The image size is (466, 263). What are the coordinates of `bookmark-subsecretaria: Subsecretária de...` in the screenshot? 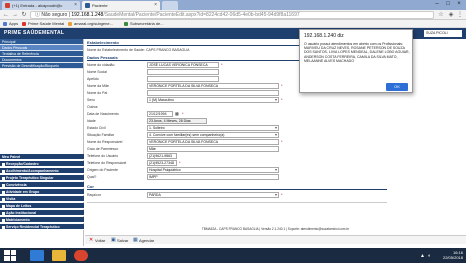 It's located at (144, 24).